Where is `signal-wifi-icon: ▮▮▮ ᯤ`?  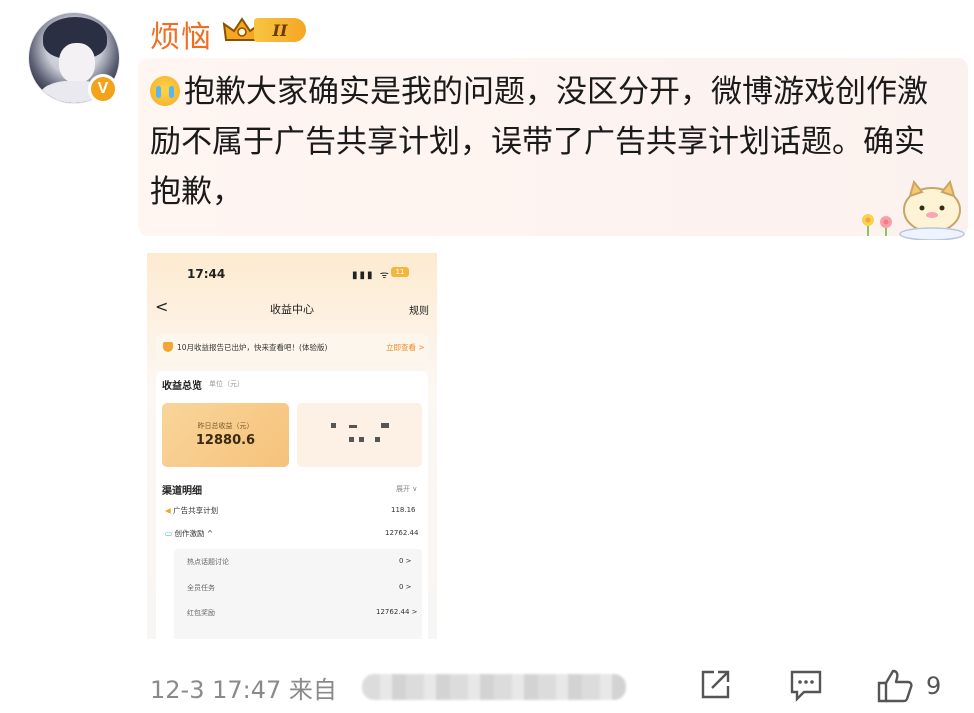
signal-wifi-icon: ▮▮▮ ᯤ is located at coordinates (371, 275).